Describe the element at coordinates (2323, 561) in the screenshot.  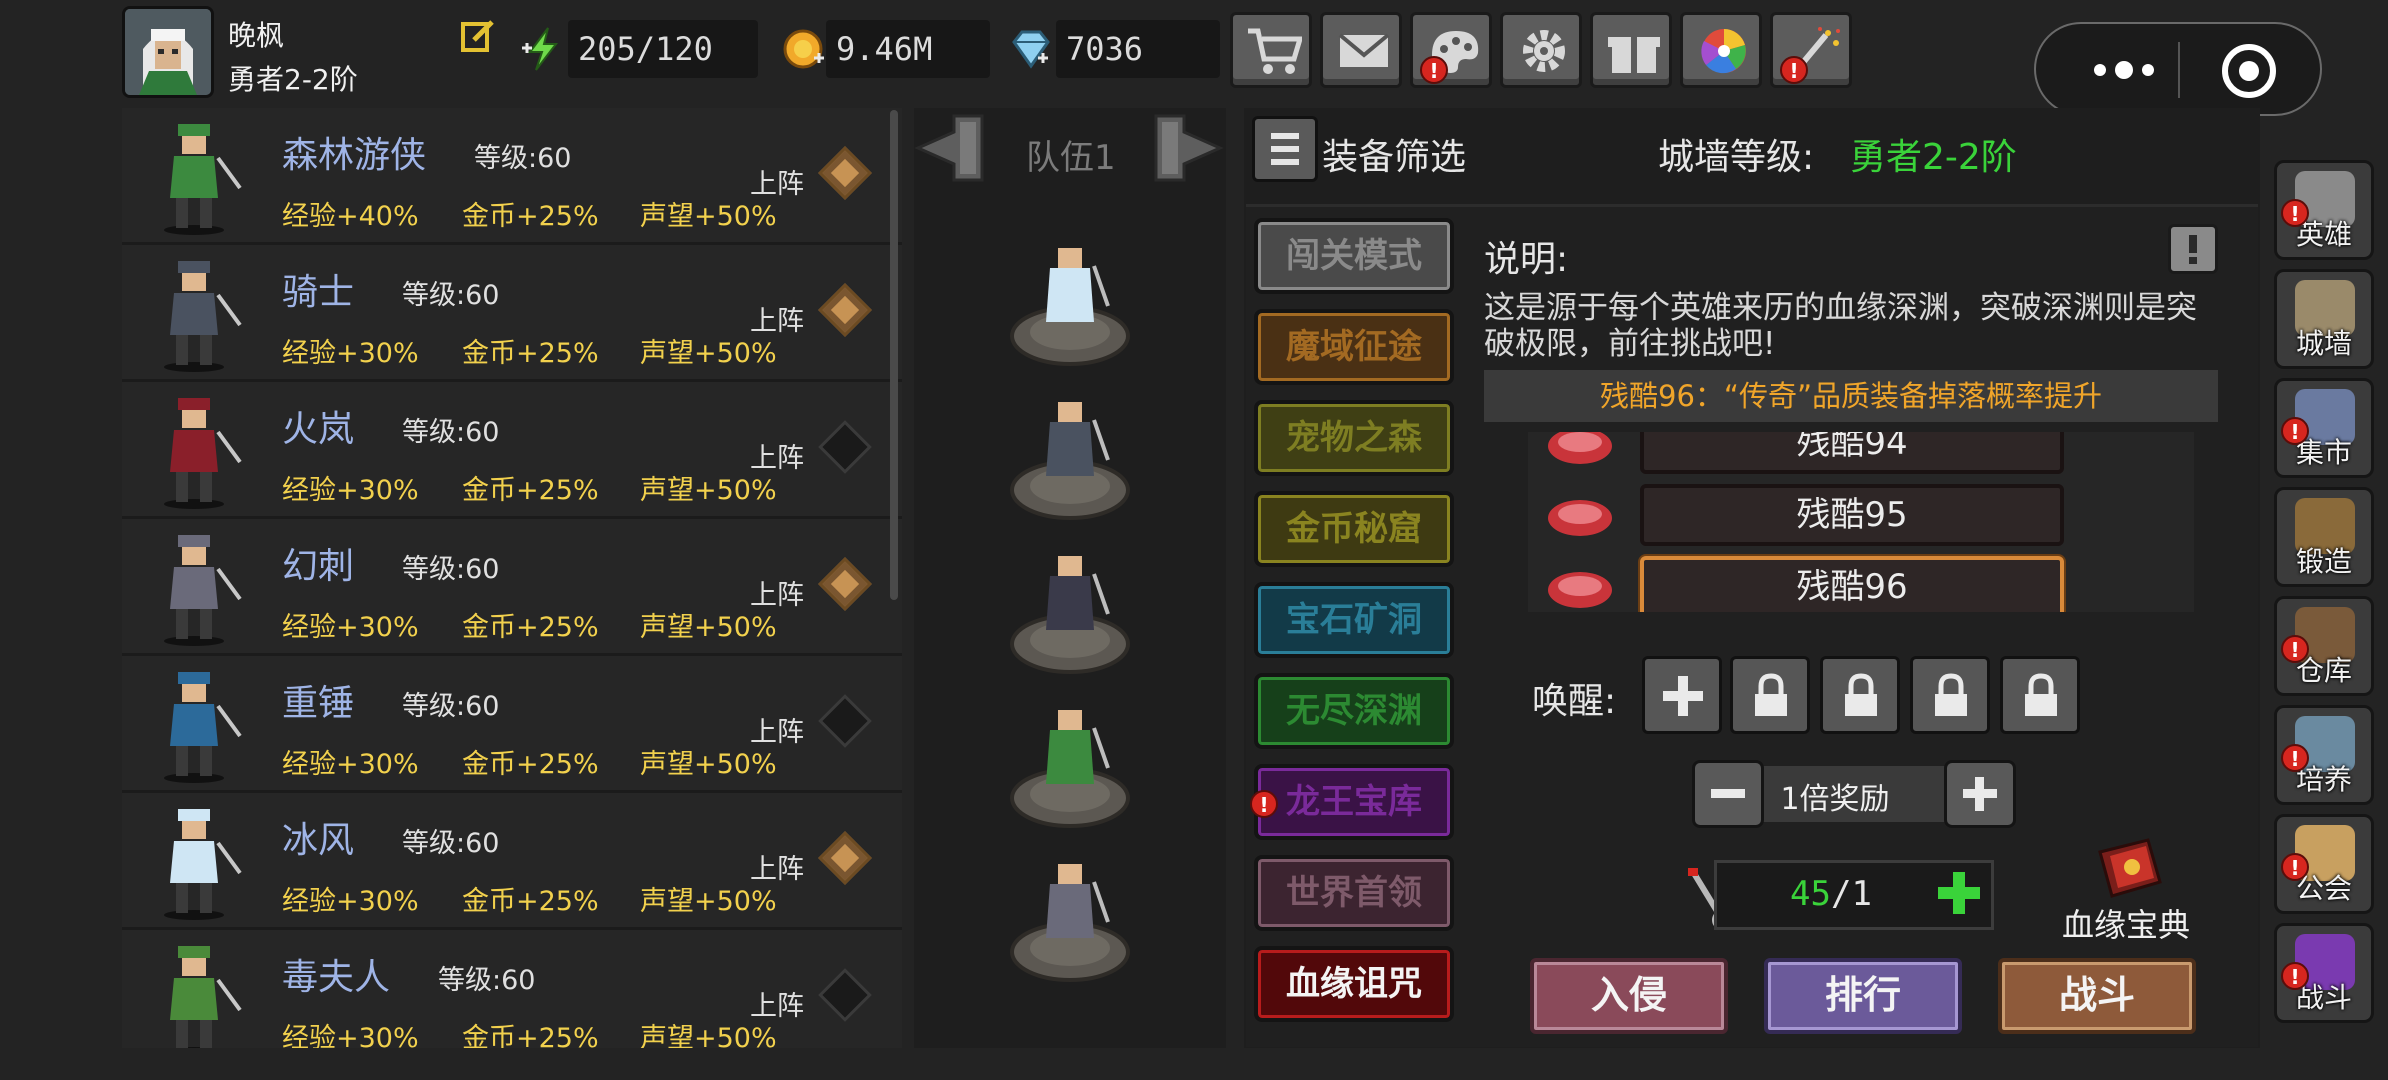
I see `side-nav-label: 锻造` at that location.